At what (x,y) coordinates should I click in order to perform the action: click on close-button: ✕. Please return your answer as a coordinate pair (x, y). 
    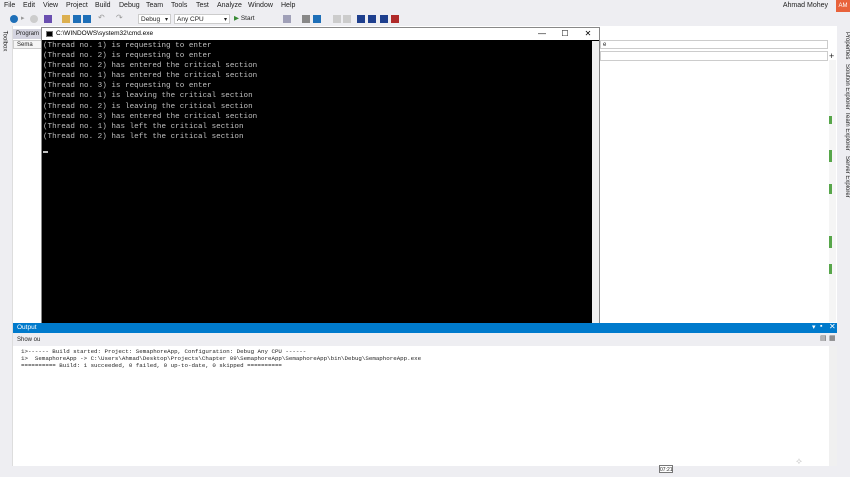
    Looking at the image, I should click on (588, 34).